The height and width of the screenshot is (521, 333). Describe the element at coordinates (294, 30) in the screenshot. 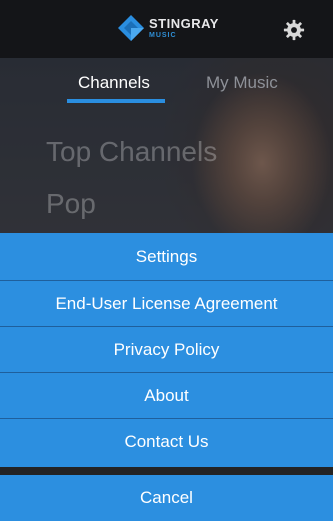

I see `gear-icon` at that location.